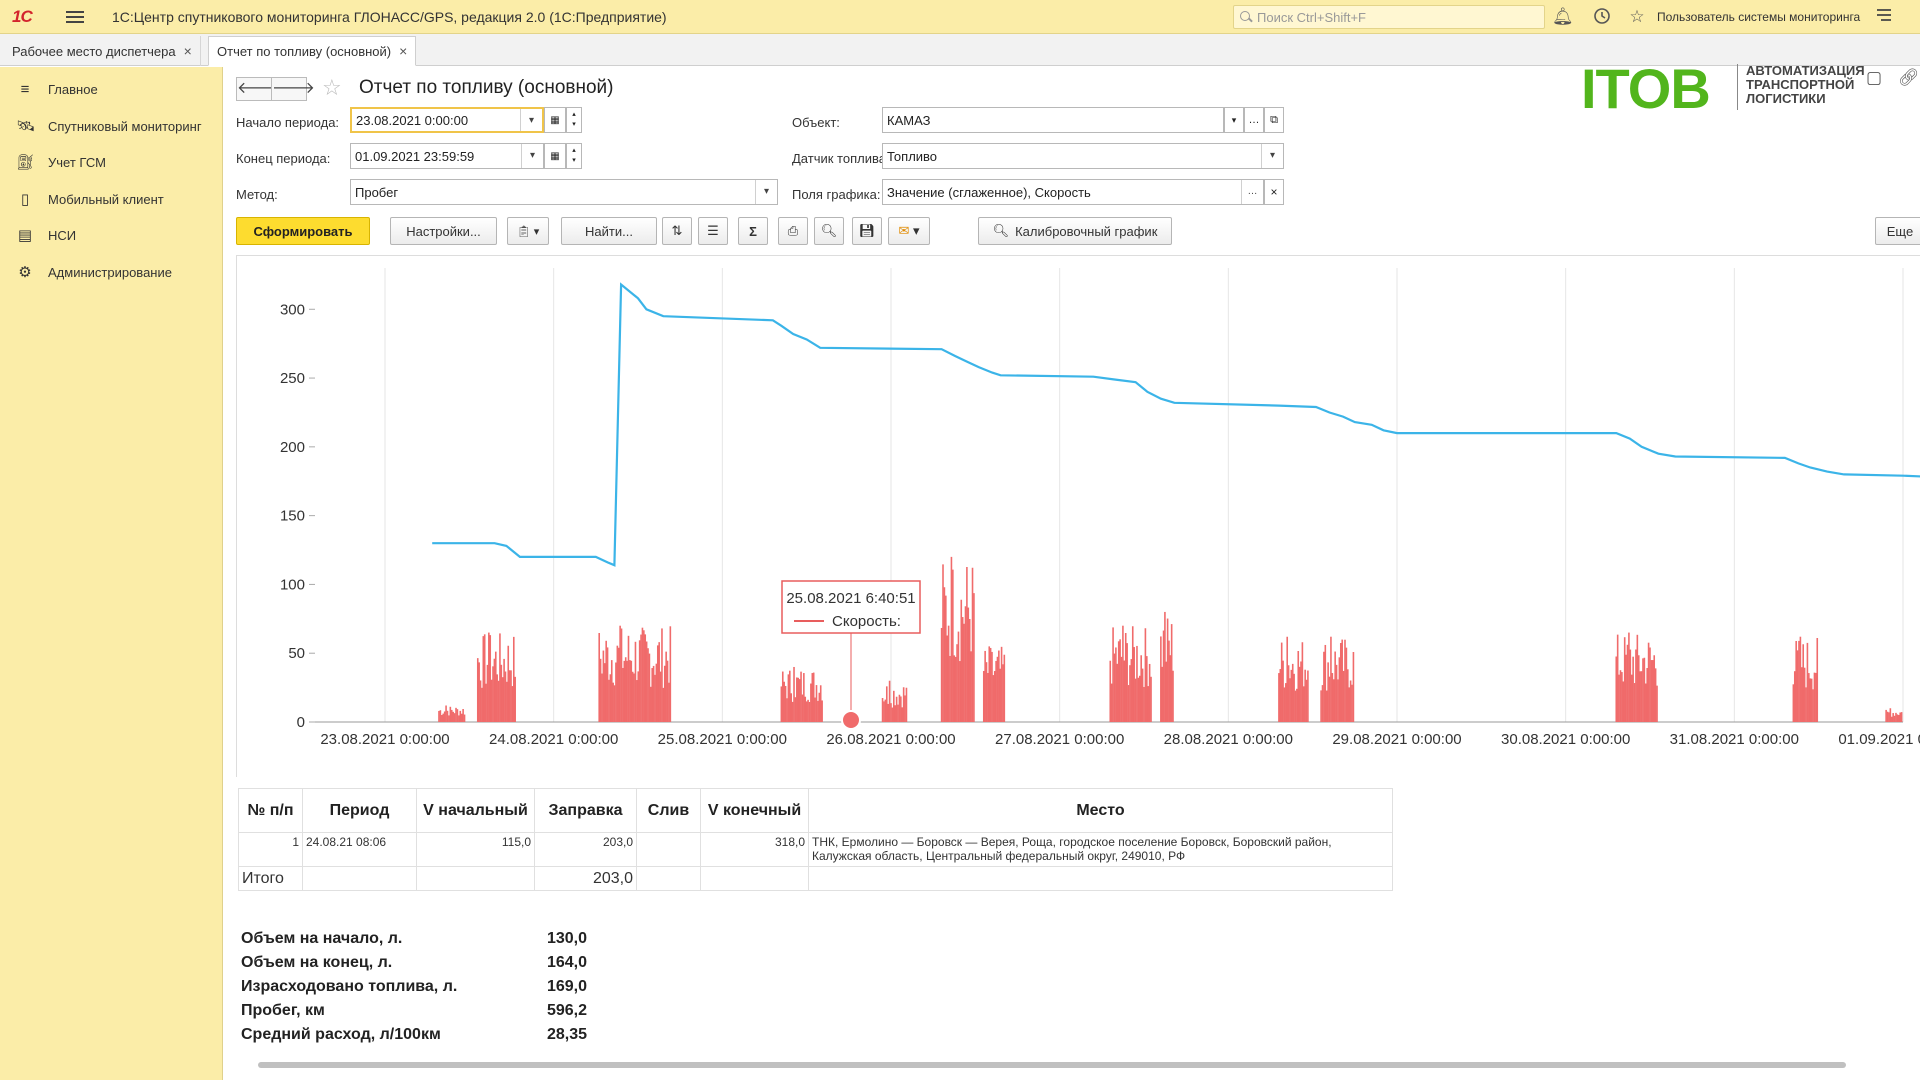  I want to click on more-button: Еще, so click(1897, 231).